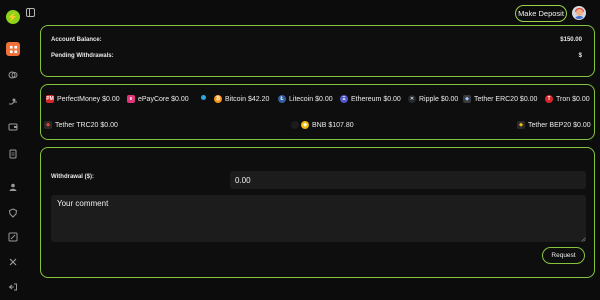 The height and width of the screenshot is (300, 600). I want to click on sidebar-item-wallet, so click(13, 127).